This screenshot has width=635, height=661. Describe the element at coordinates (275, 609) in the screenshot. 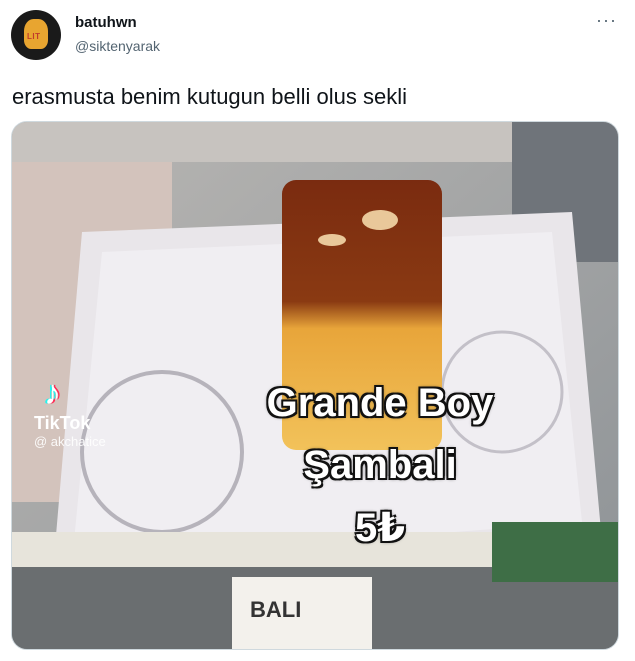

I see `sign-text: BALI` at that location.